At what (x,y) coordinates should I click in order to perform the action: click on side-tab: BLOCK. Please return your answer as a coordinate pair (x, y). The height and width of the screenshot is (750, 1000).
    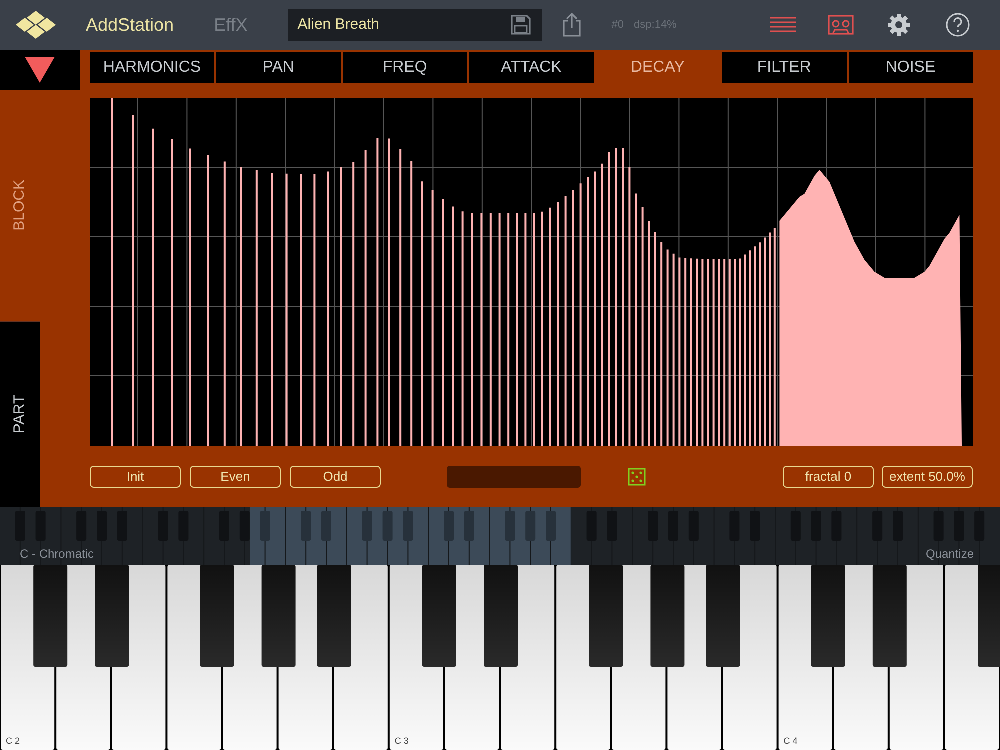
    Looking at the image, I should click on (20, 205).